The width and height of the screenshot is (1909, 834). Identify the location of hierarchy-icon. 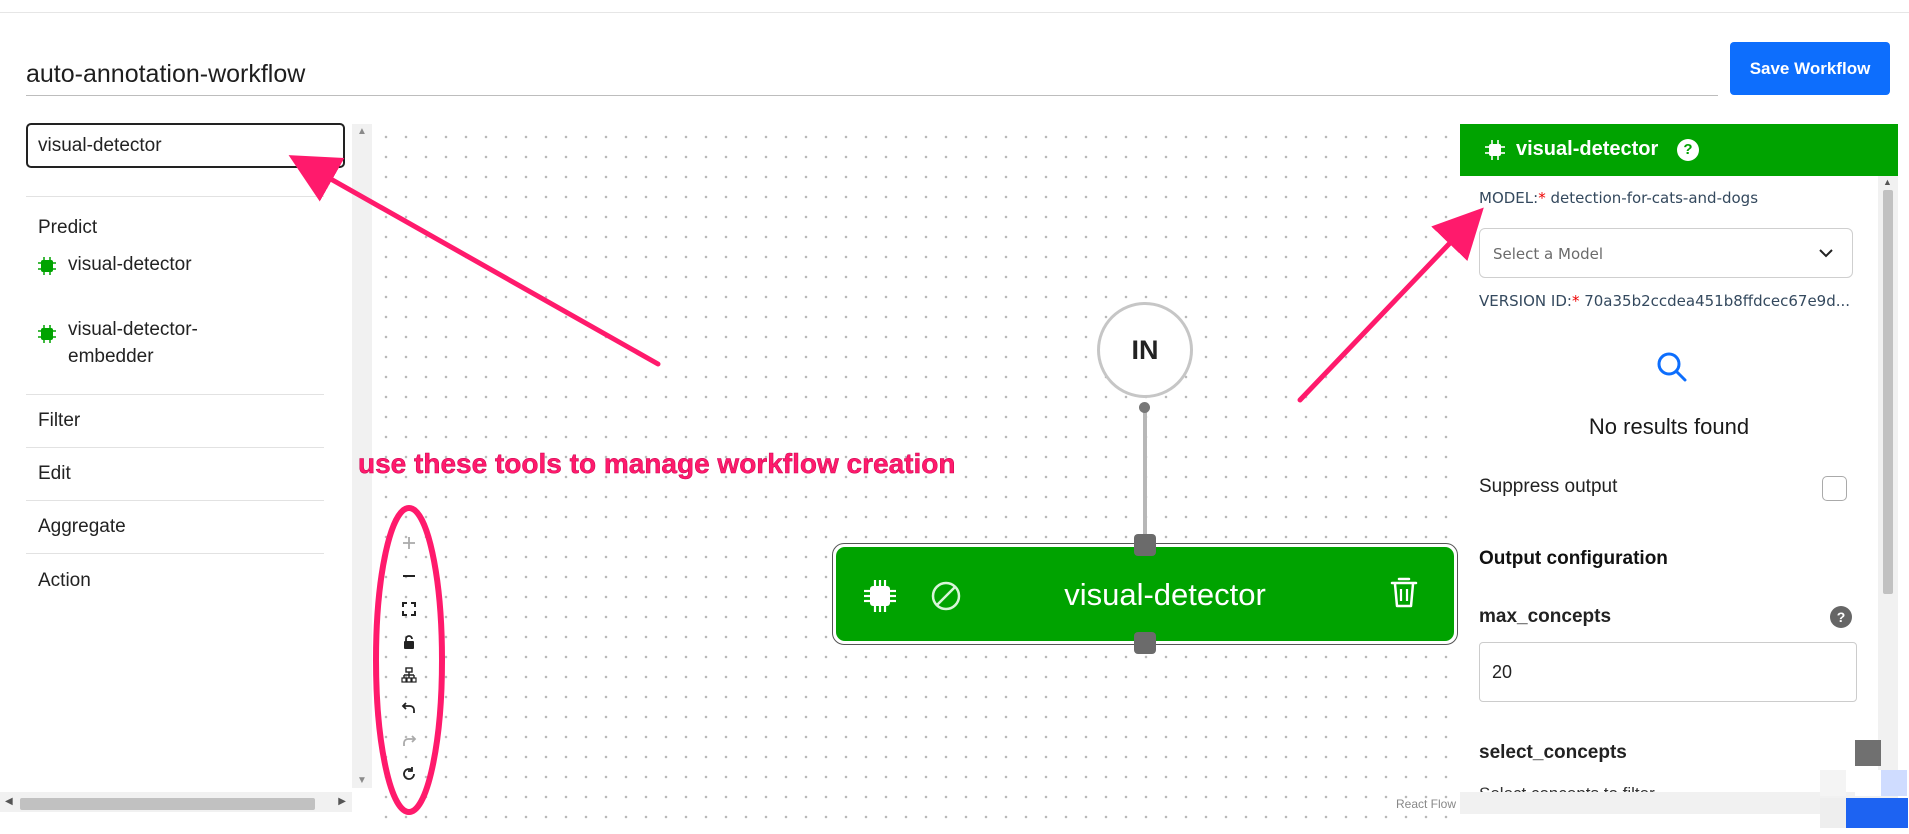
(409, 674).